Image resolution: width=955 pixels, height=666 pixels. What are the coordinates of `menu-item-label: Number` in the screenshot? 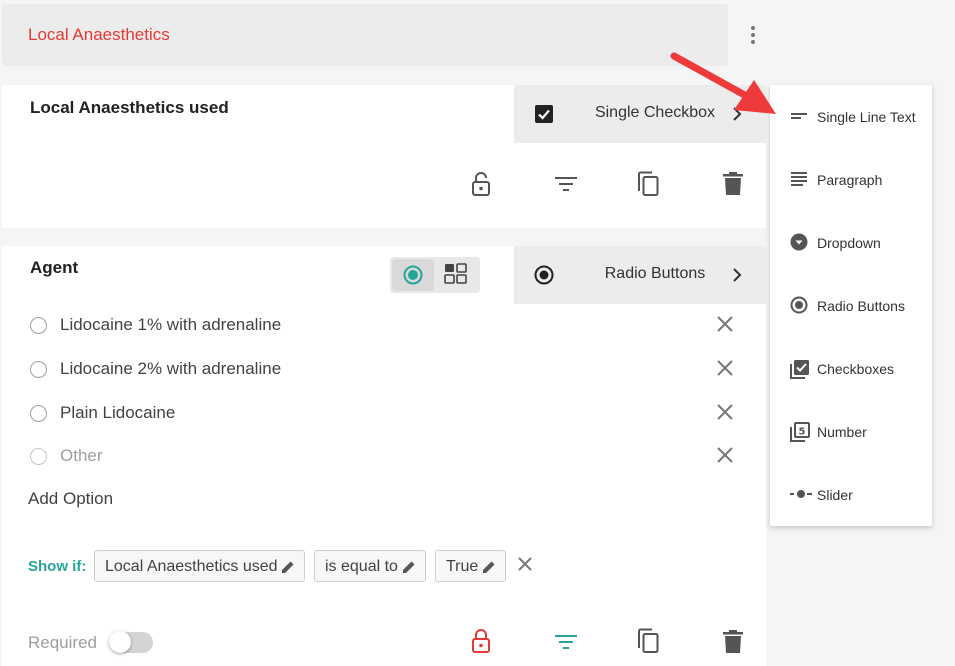 It's located at (842, 432).